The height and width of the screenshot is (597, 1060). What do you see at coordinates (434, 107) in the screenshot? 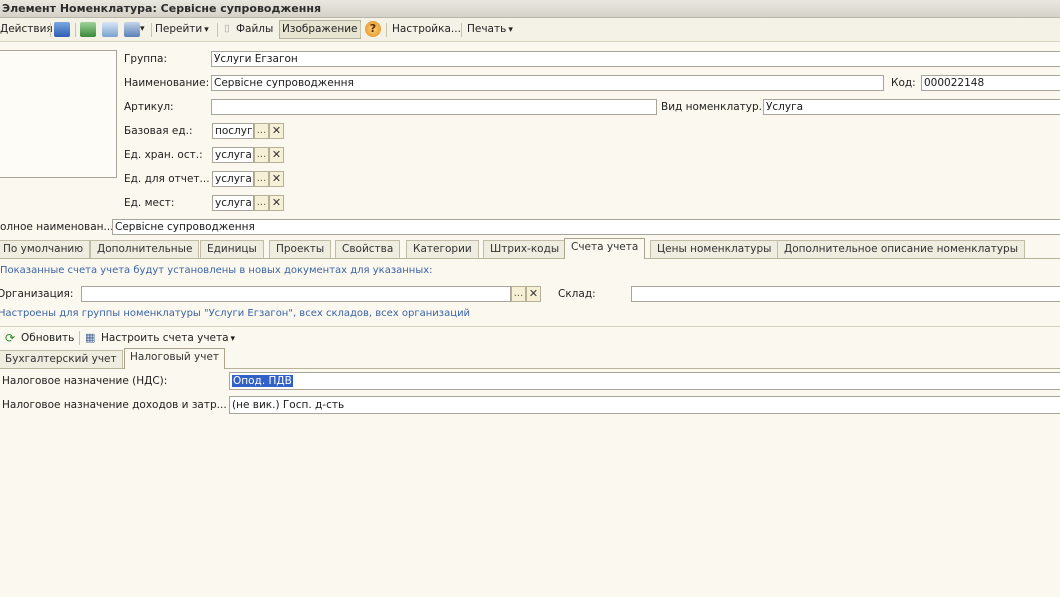
I see `article-field` at bounding box center [434, 107].